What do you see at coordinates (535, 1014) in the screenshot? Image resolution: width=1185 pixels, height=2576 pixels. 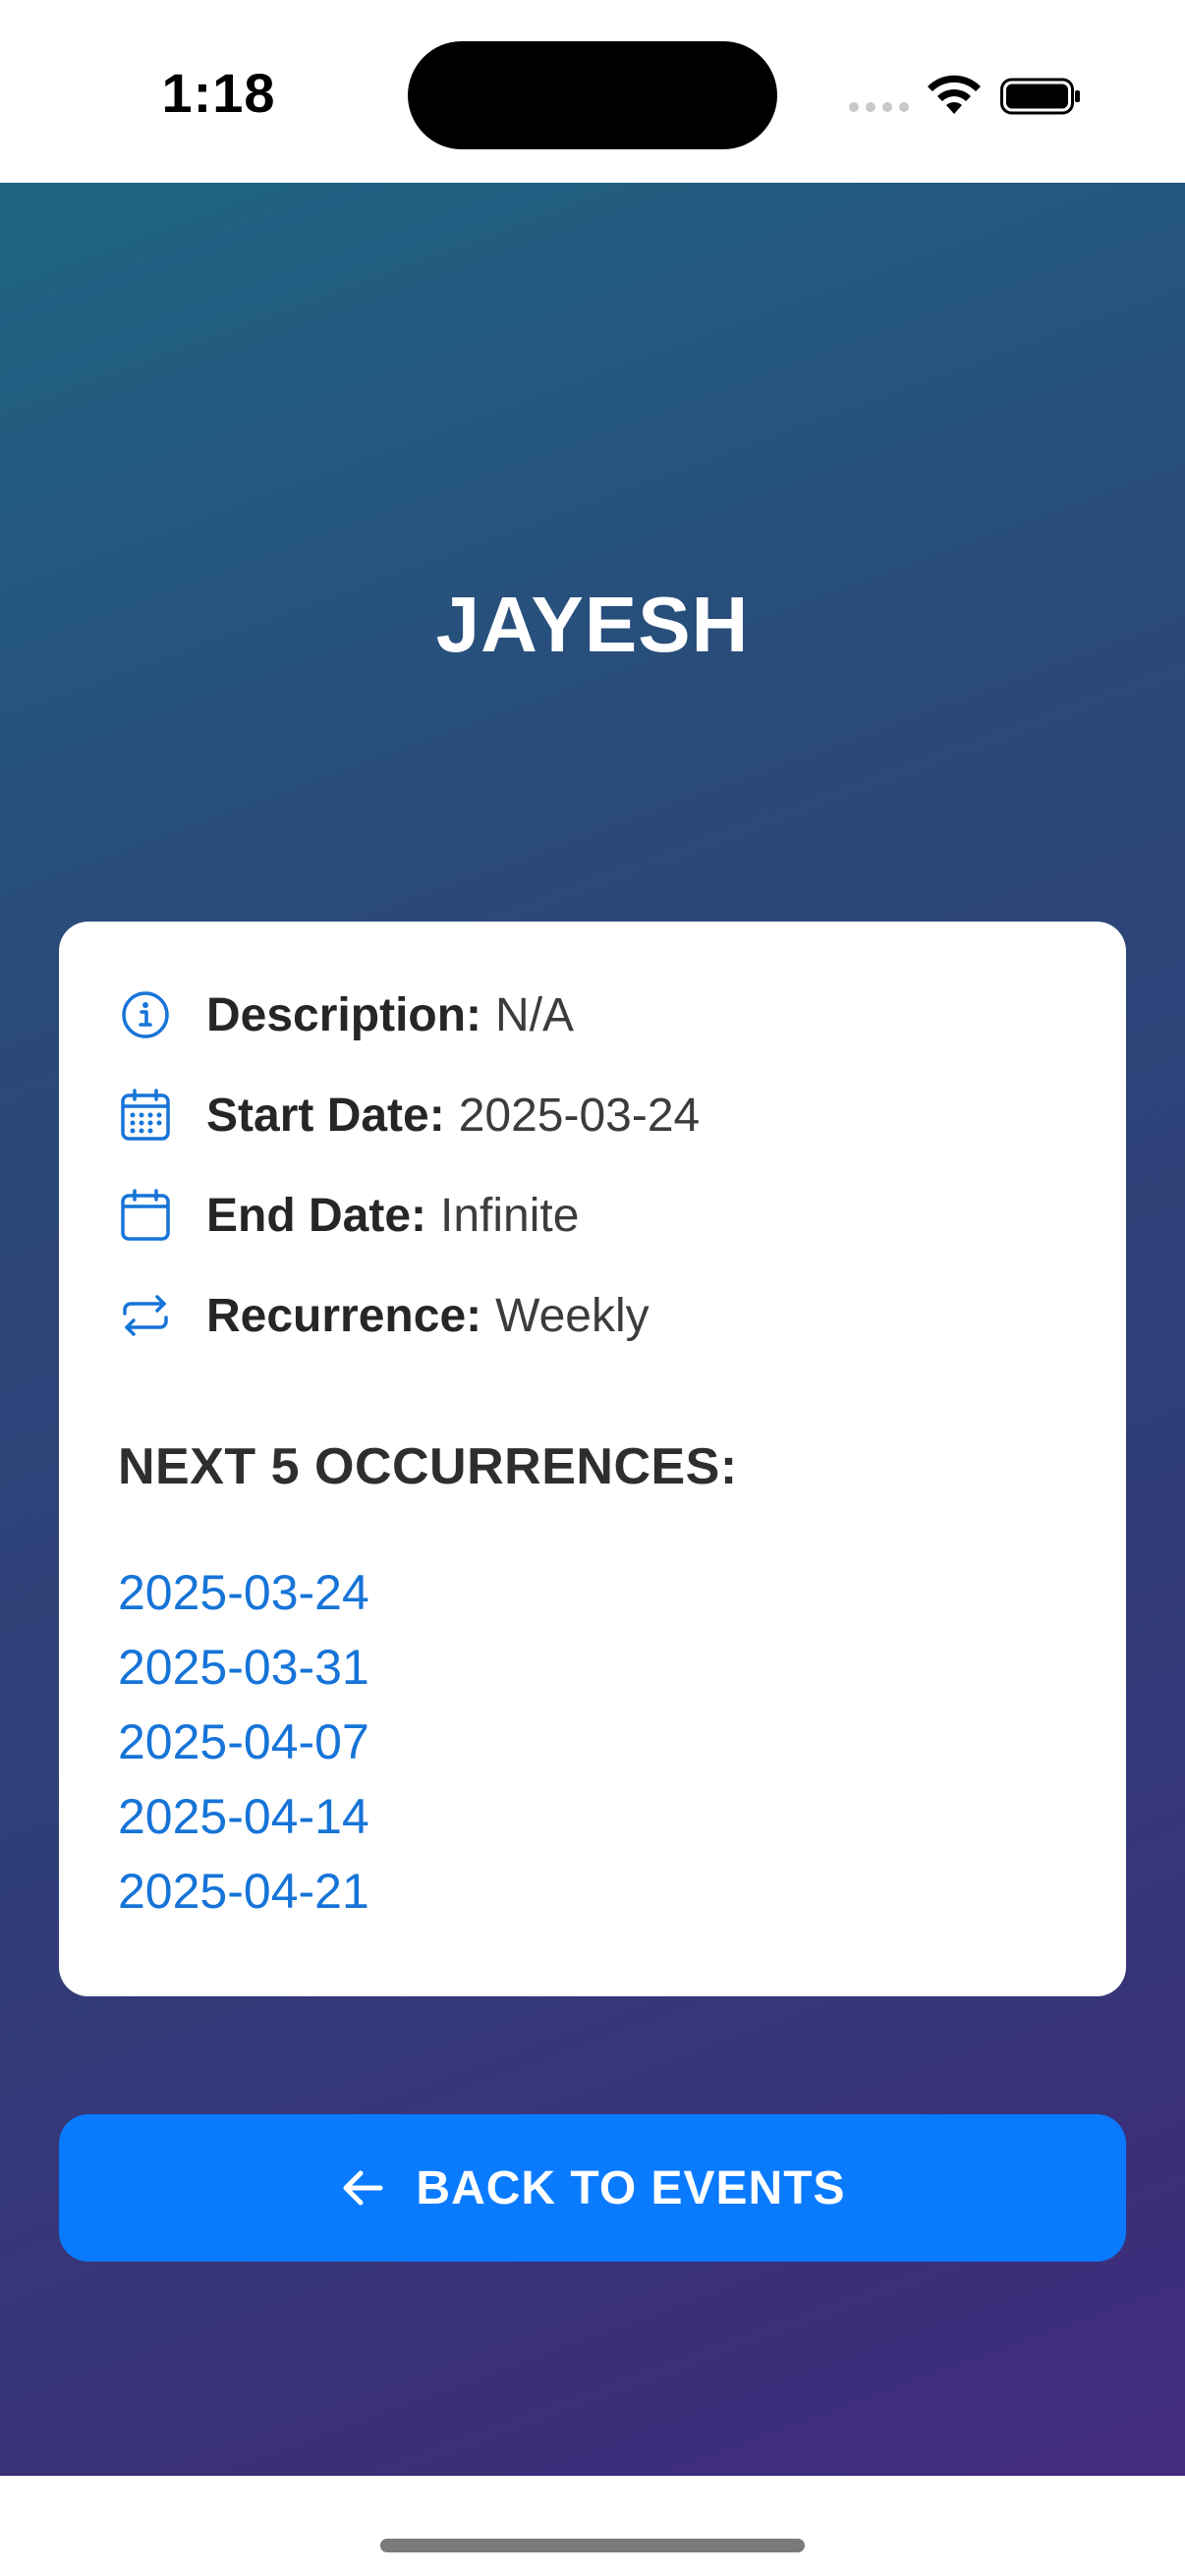 I see `detail-value: N/A` at bounding box center [535, 1014].